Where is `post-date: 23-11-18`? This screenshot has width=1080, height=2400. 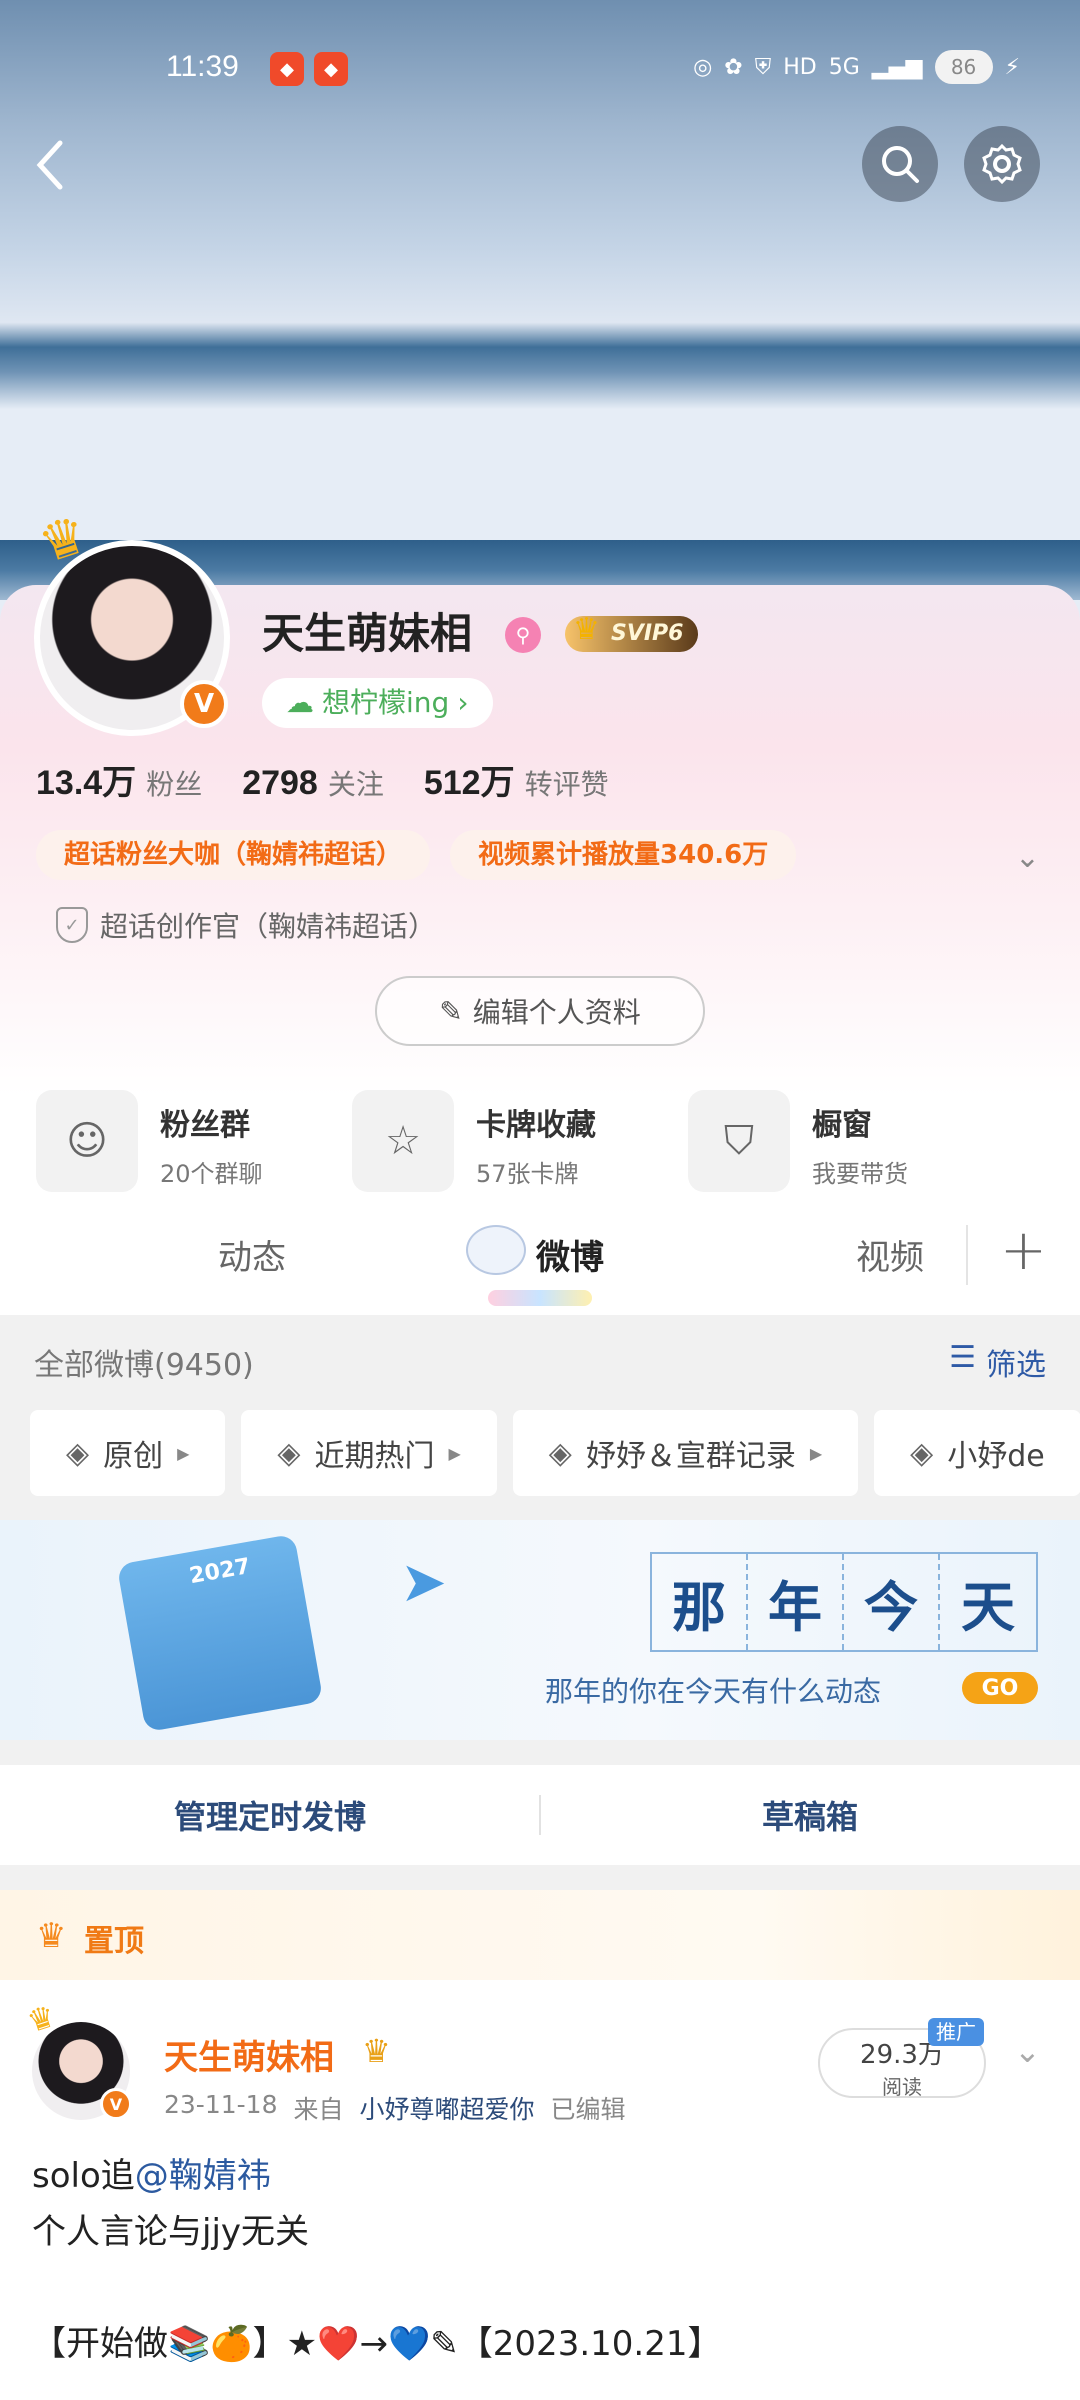 post-date: 23-11-18 is located at coordinates (221, 2104).